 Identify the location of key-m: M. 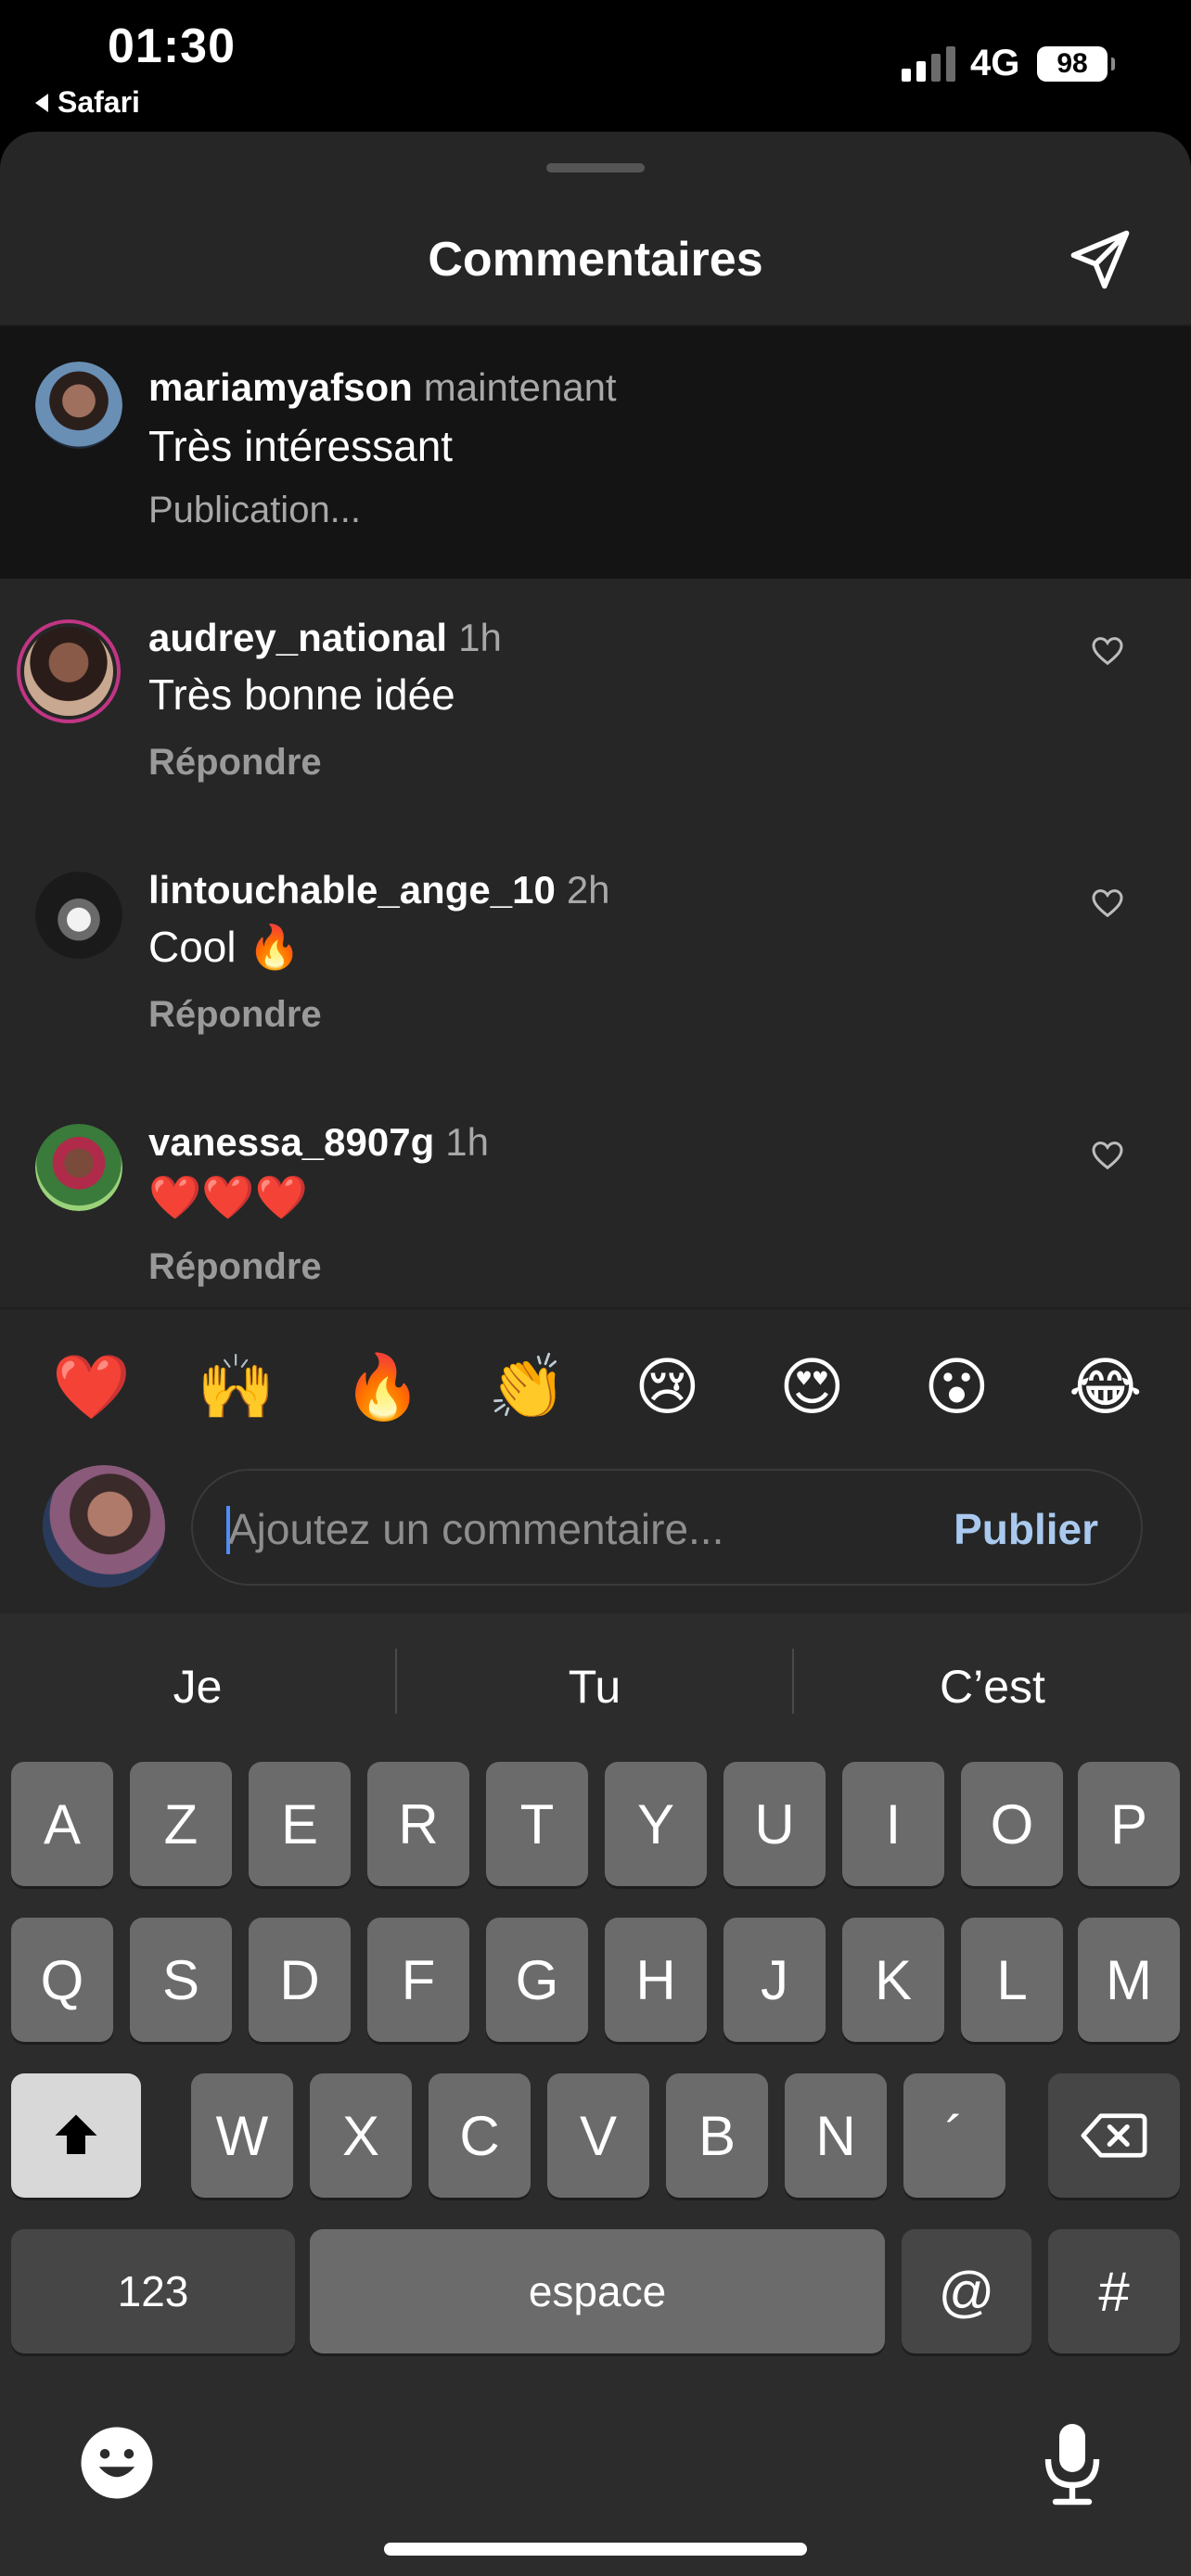
(1129, 1980).